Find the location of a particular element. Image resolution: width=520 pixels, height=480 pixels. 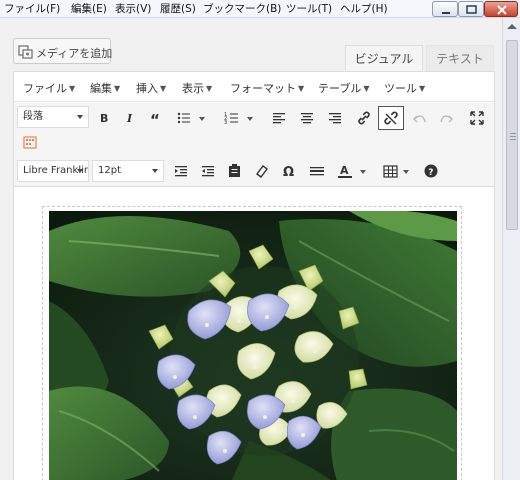

browser-menu-edit: 編集(E) is located at coordinates (89, 9).